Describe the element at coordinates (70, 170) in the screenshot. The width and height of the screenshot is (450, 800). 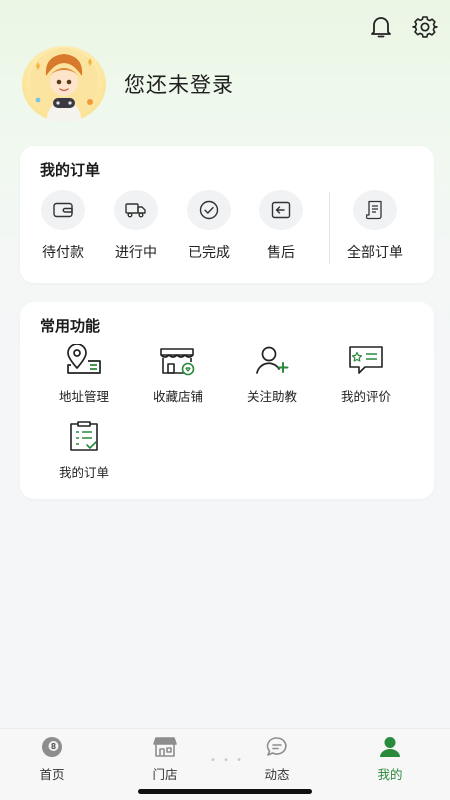
I see `orders-title: 我的订单` at that location.